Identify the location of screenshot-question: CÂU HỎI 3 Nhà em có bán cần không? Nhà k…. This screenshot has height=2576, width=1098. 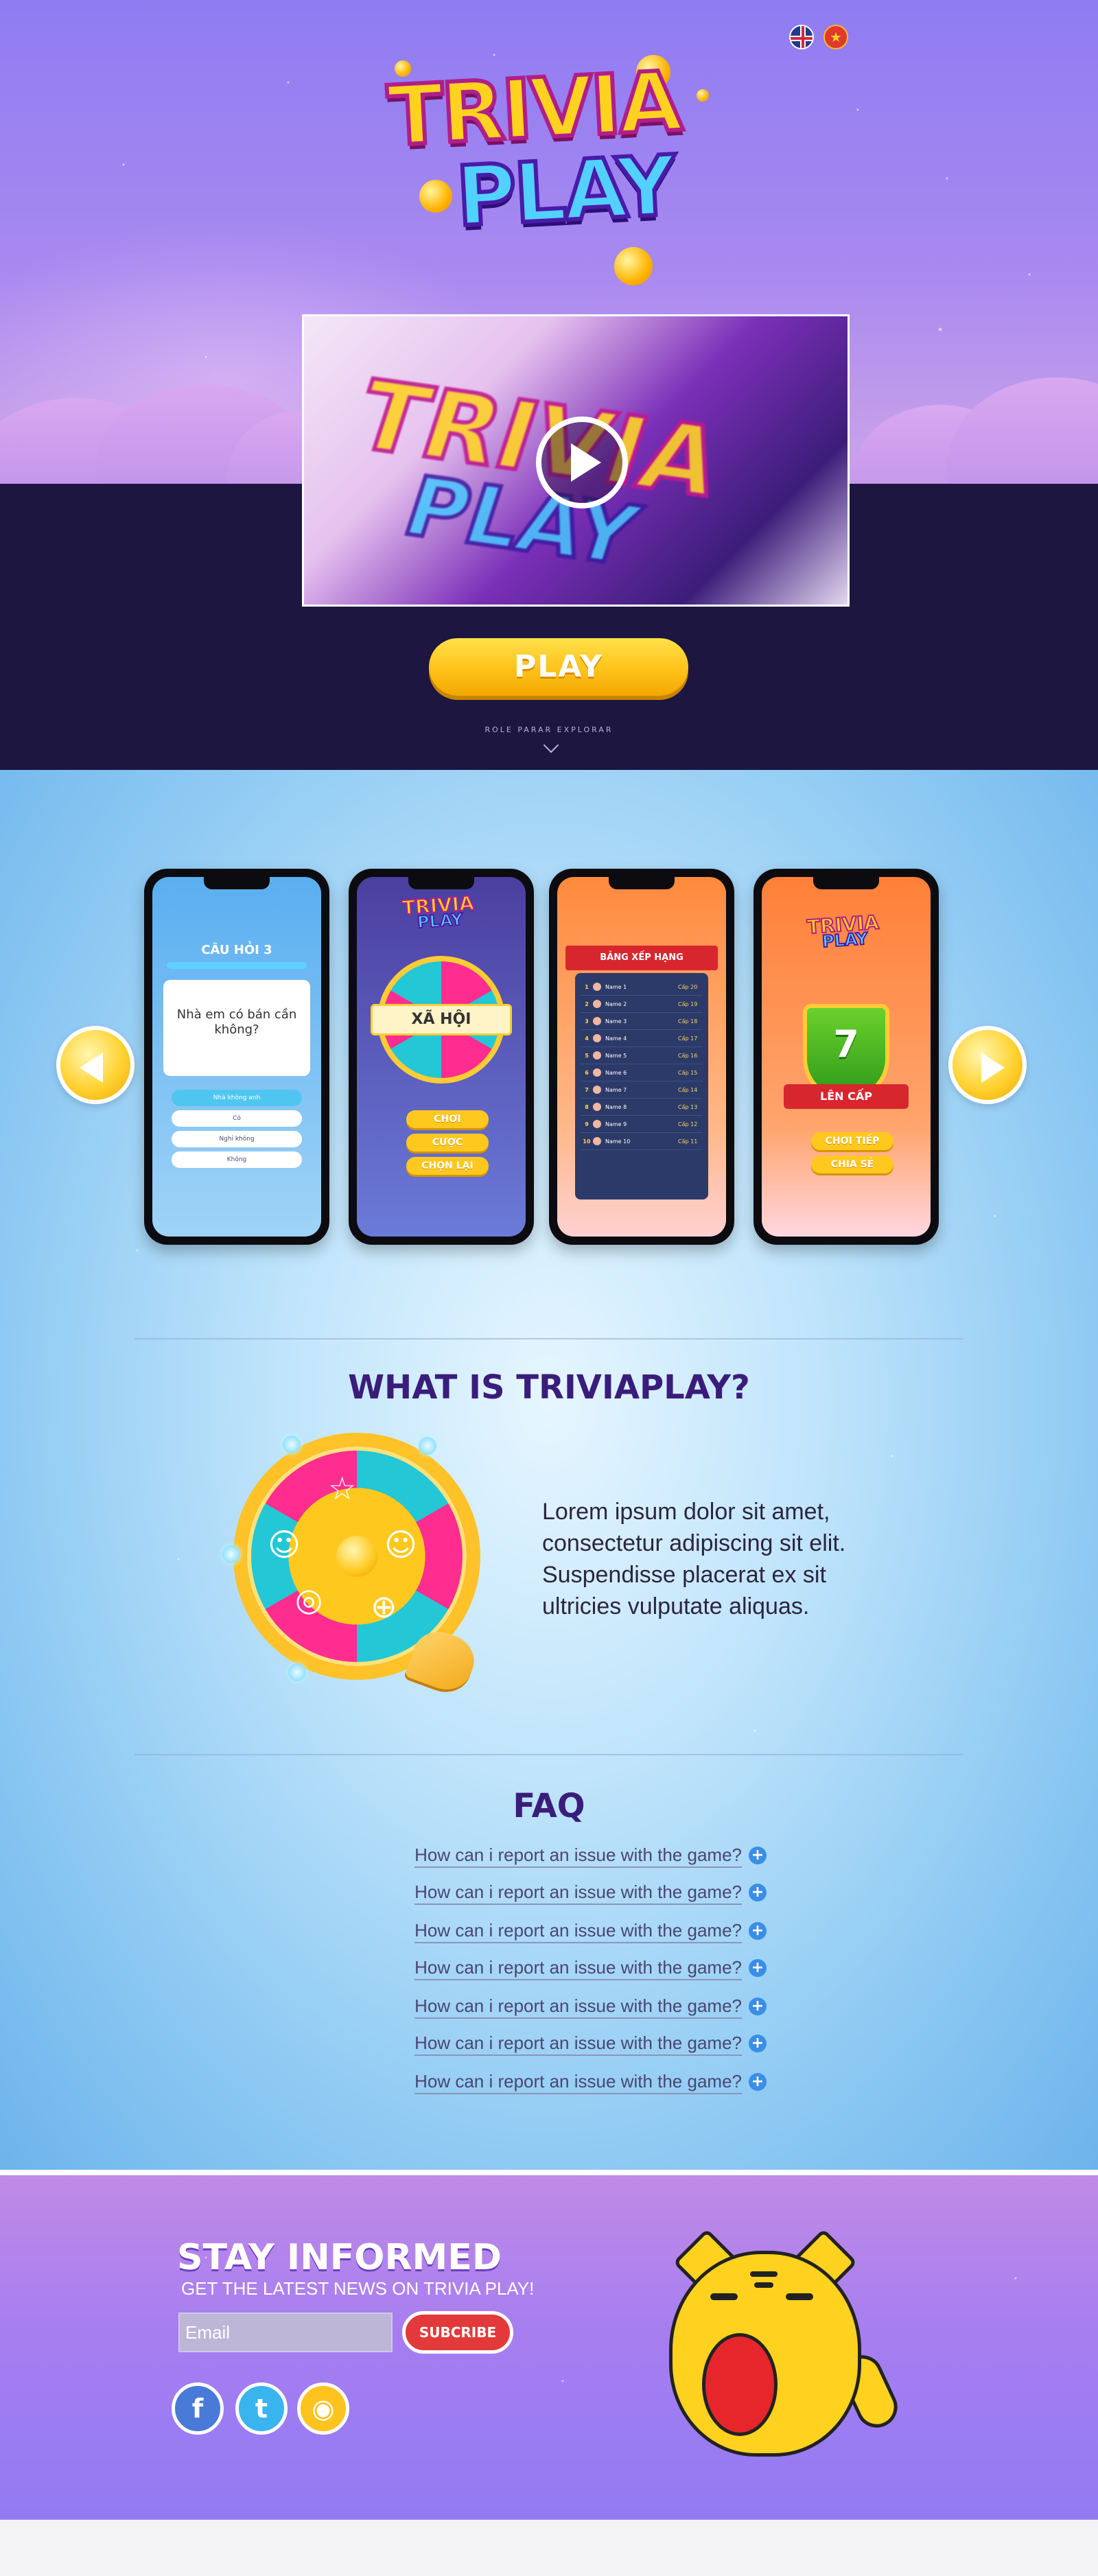
(236, 1057).